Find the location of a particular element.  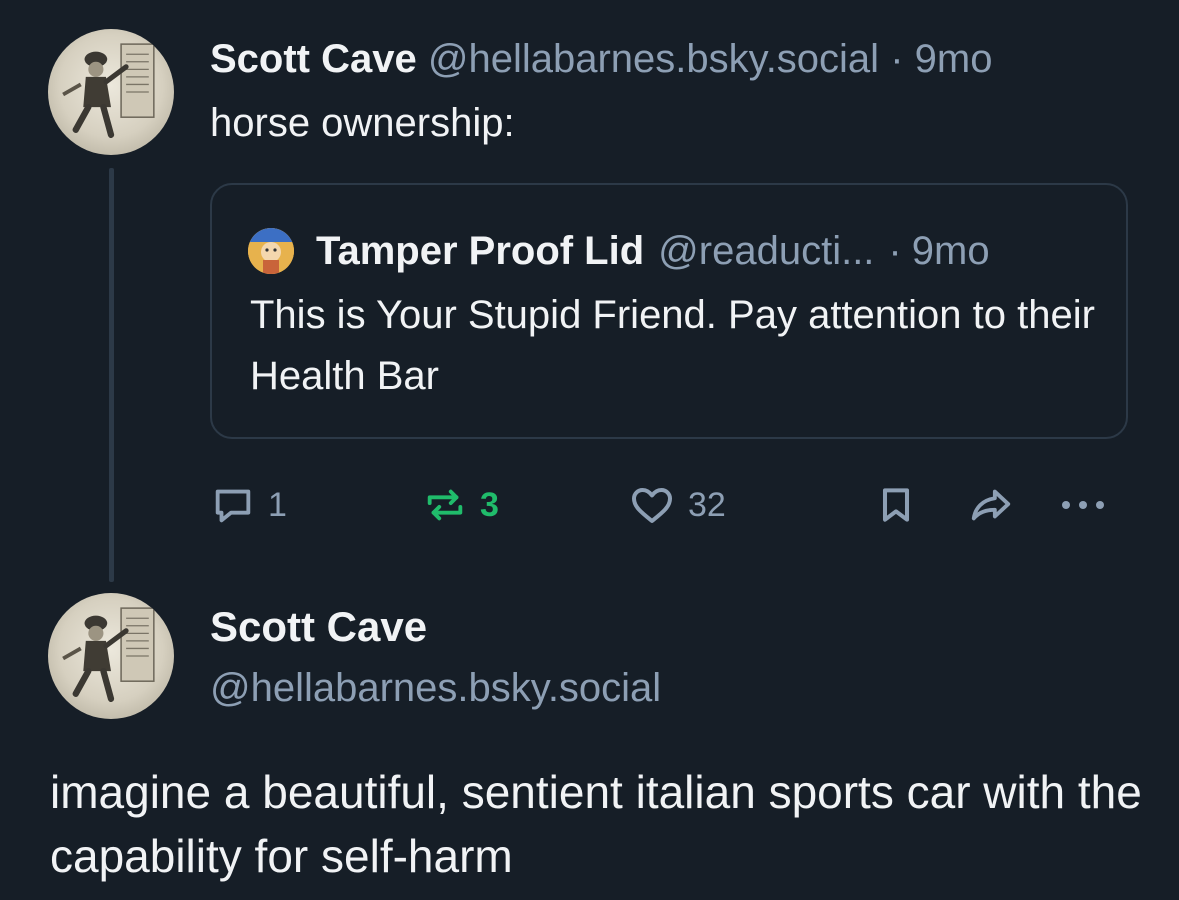

post2-author-name: Scott Cave is located at coordinates (318, 627).